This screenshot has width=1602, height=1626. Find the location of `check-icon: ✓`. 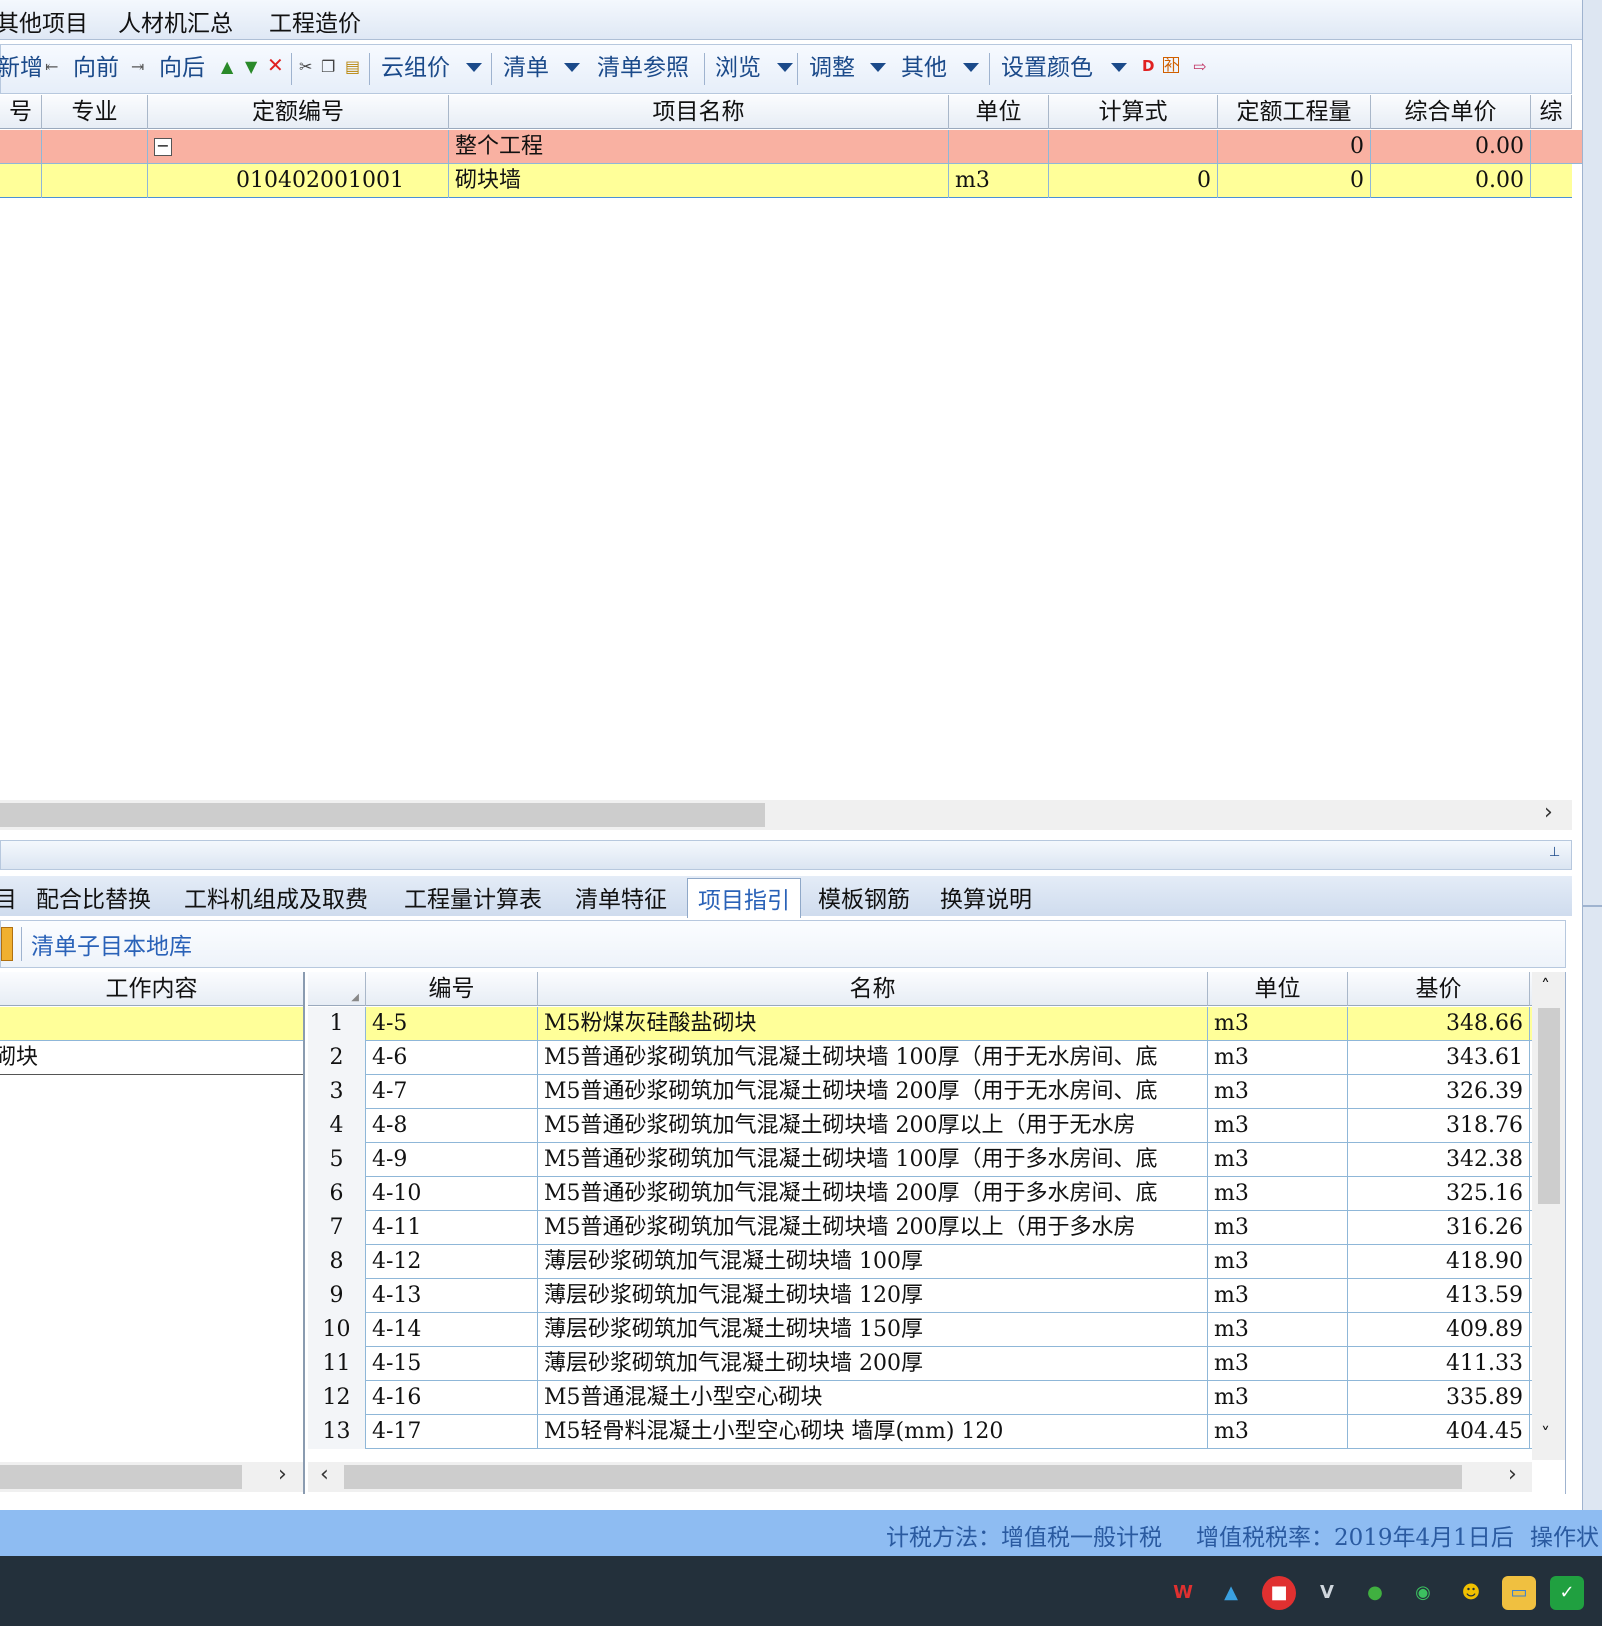

check-icon: ✓ is located at coordinates (1567, 1593).